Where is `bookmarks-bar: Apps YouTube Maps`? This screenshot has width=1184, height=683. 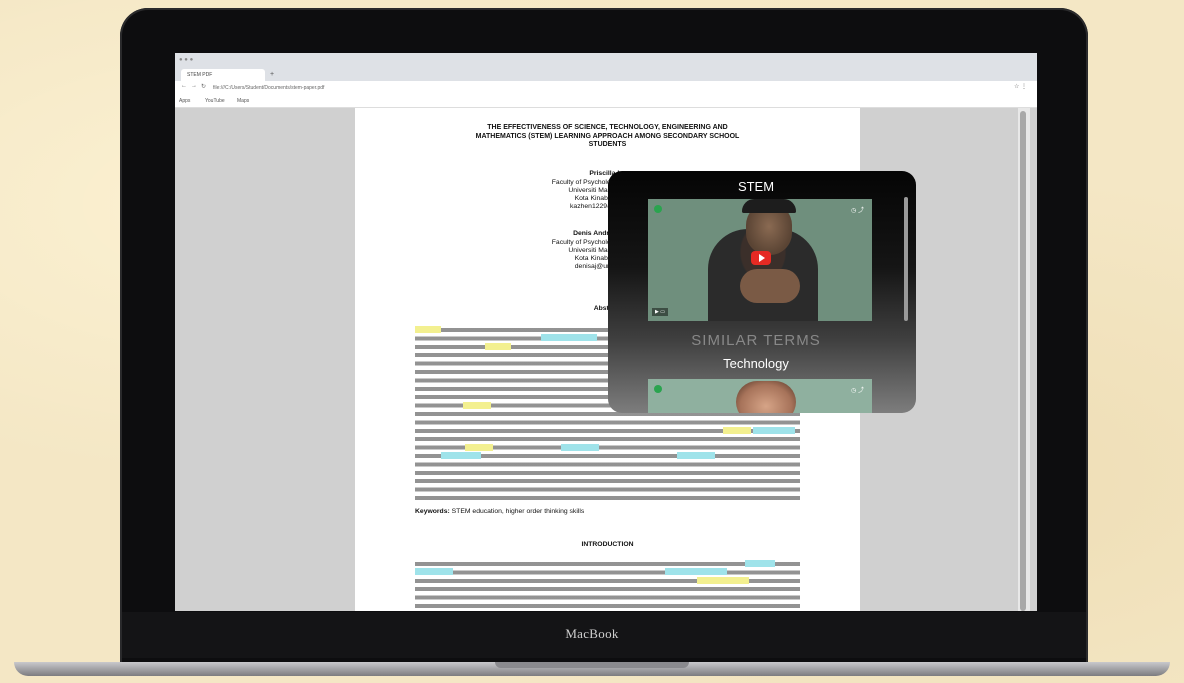 bookmarks-bar: Apps YouTube Maps is located at coordinates (606, 101).